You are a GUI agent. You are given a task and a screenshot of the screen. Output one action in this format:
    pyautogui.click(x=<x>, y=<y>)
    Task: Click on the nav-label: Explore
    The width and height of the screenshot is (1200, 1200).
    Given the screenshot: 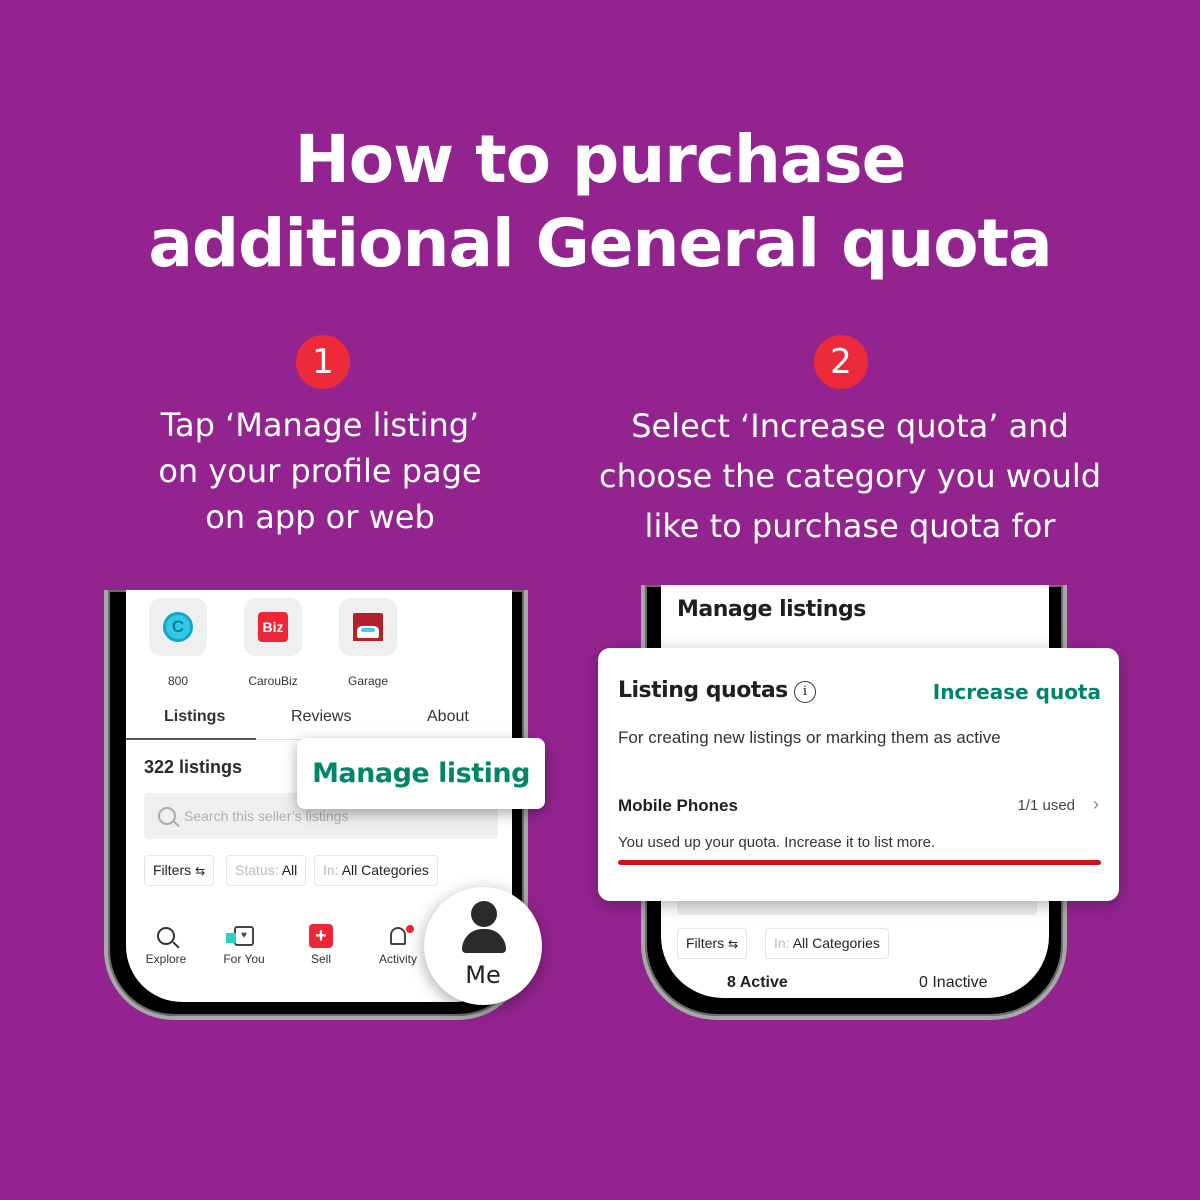 What is the action you would take?
    pyautogui.click(x=166, y=959)
    